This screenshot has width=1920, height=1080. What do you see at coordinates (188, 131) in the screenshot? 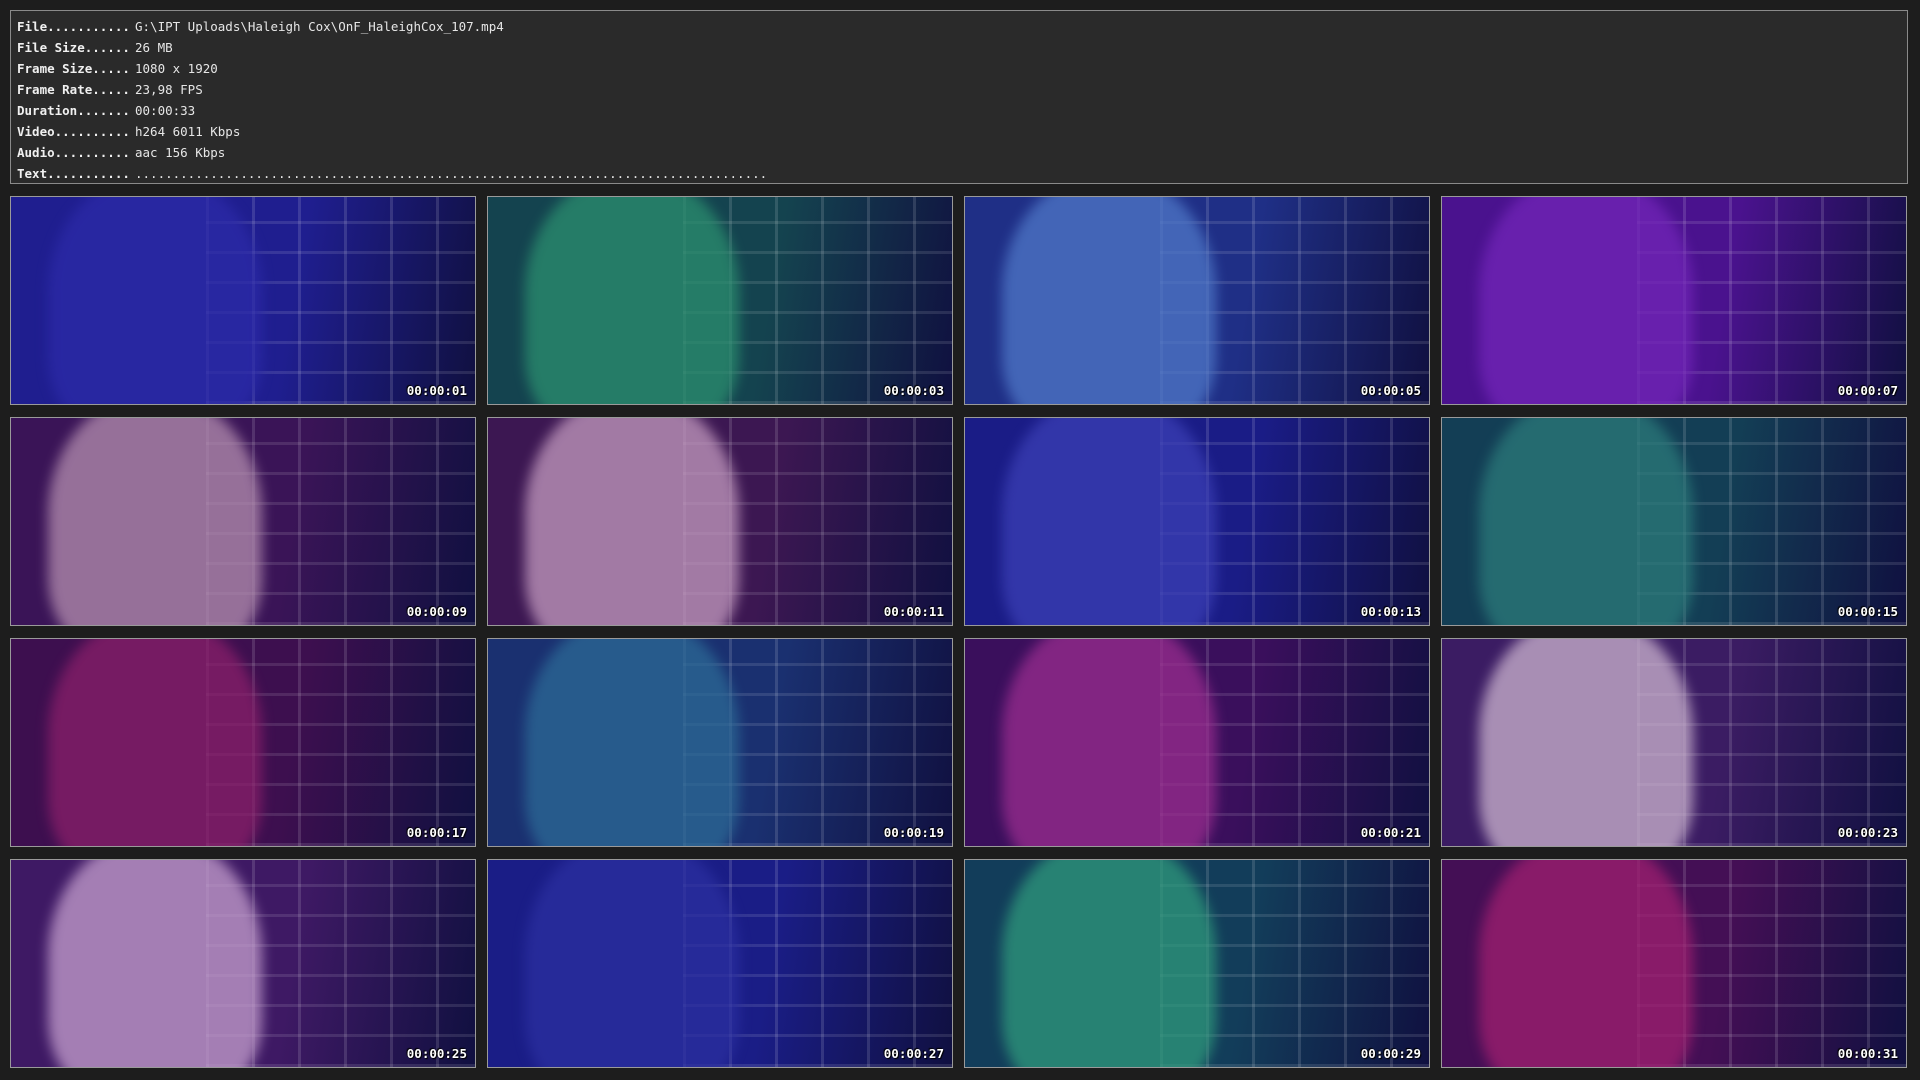
I see `info-value: h264 6011 Kbps` at bounding box center [188, 131].